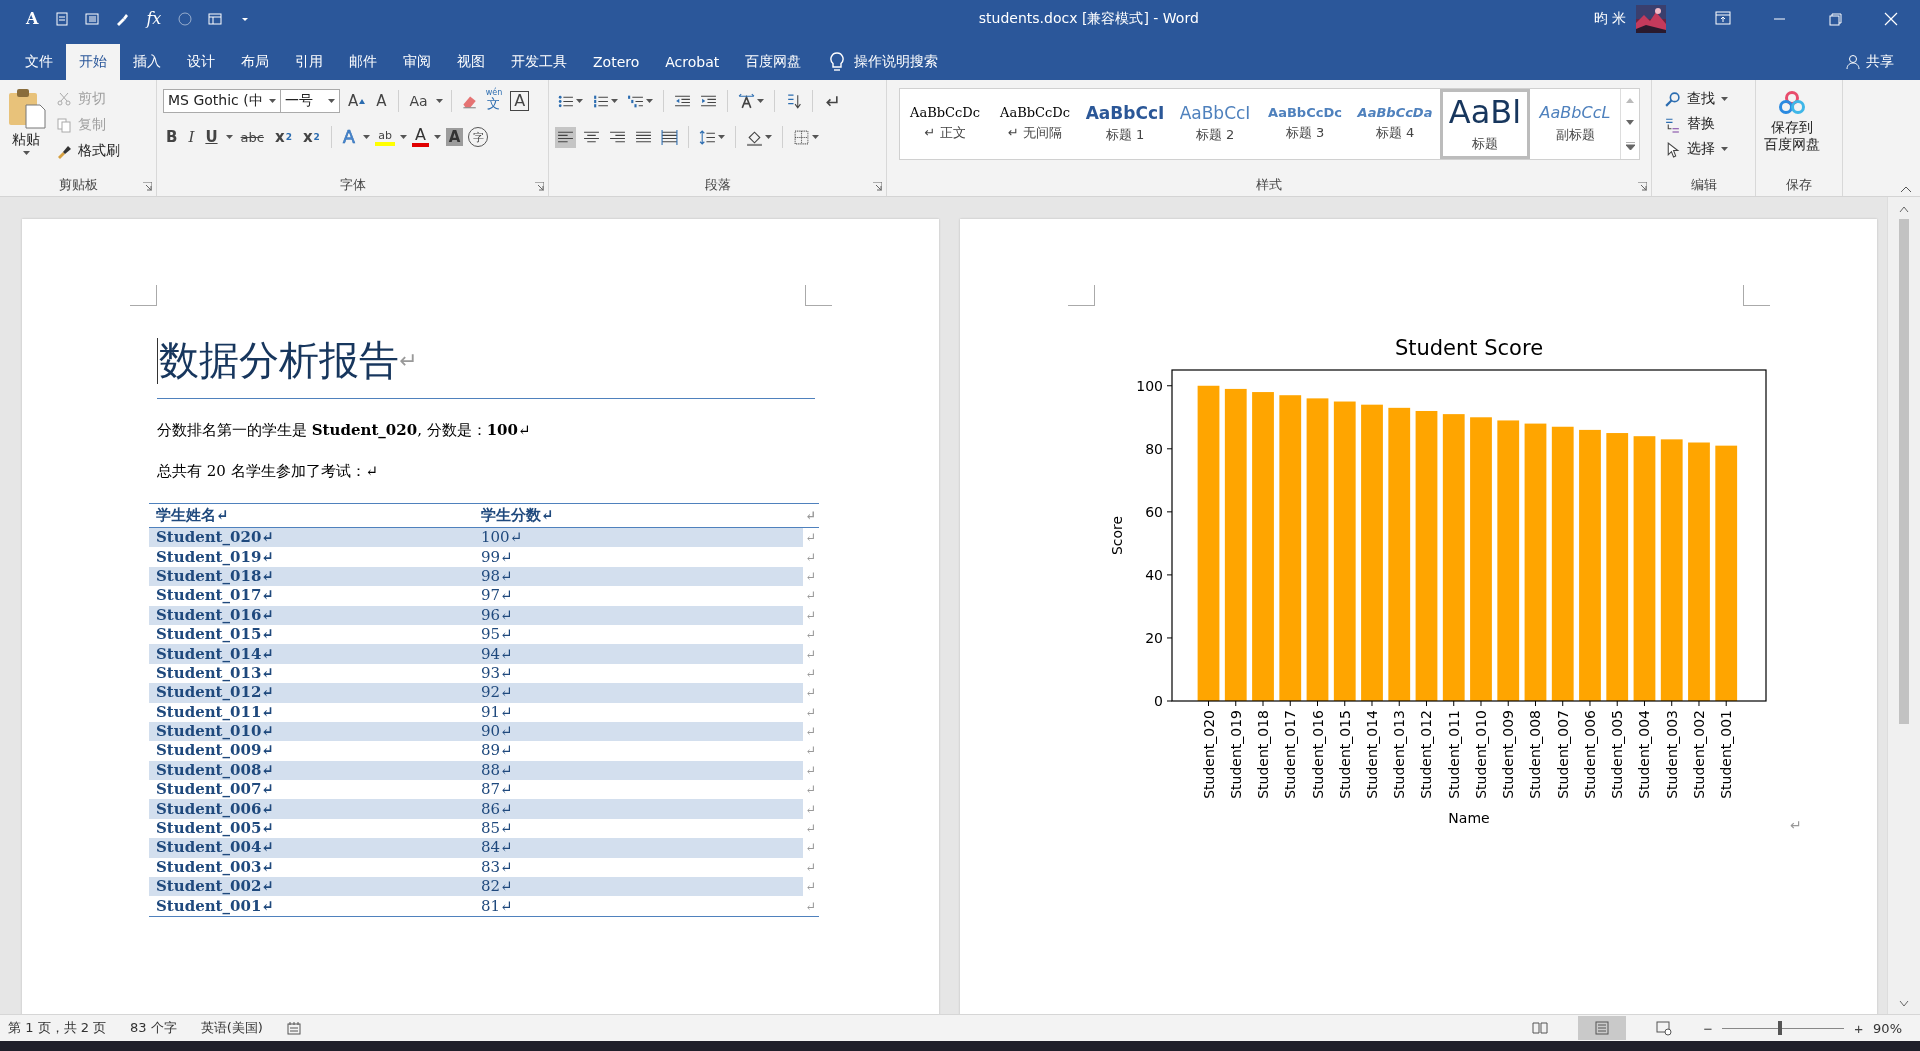  I want to click on scroll-thumb, so click(1904, 471).